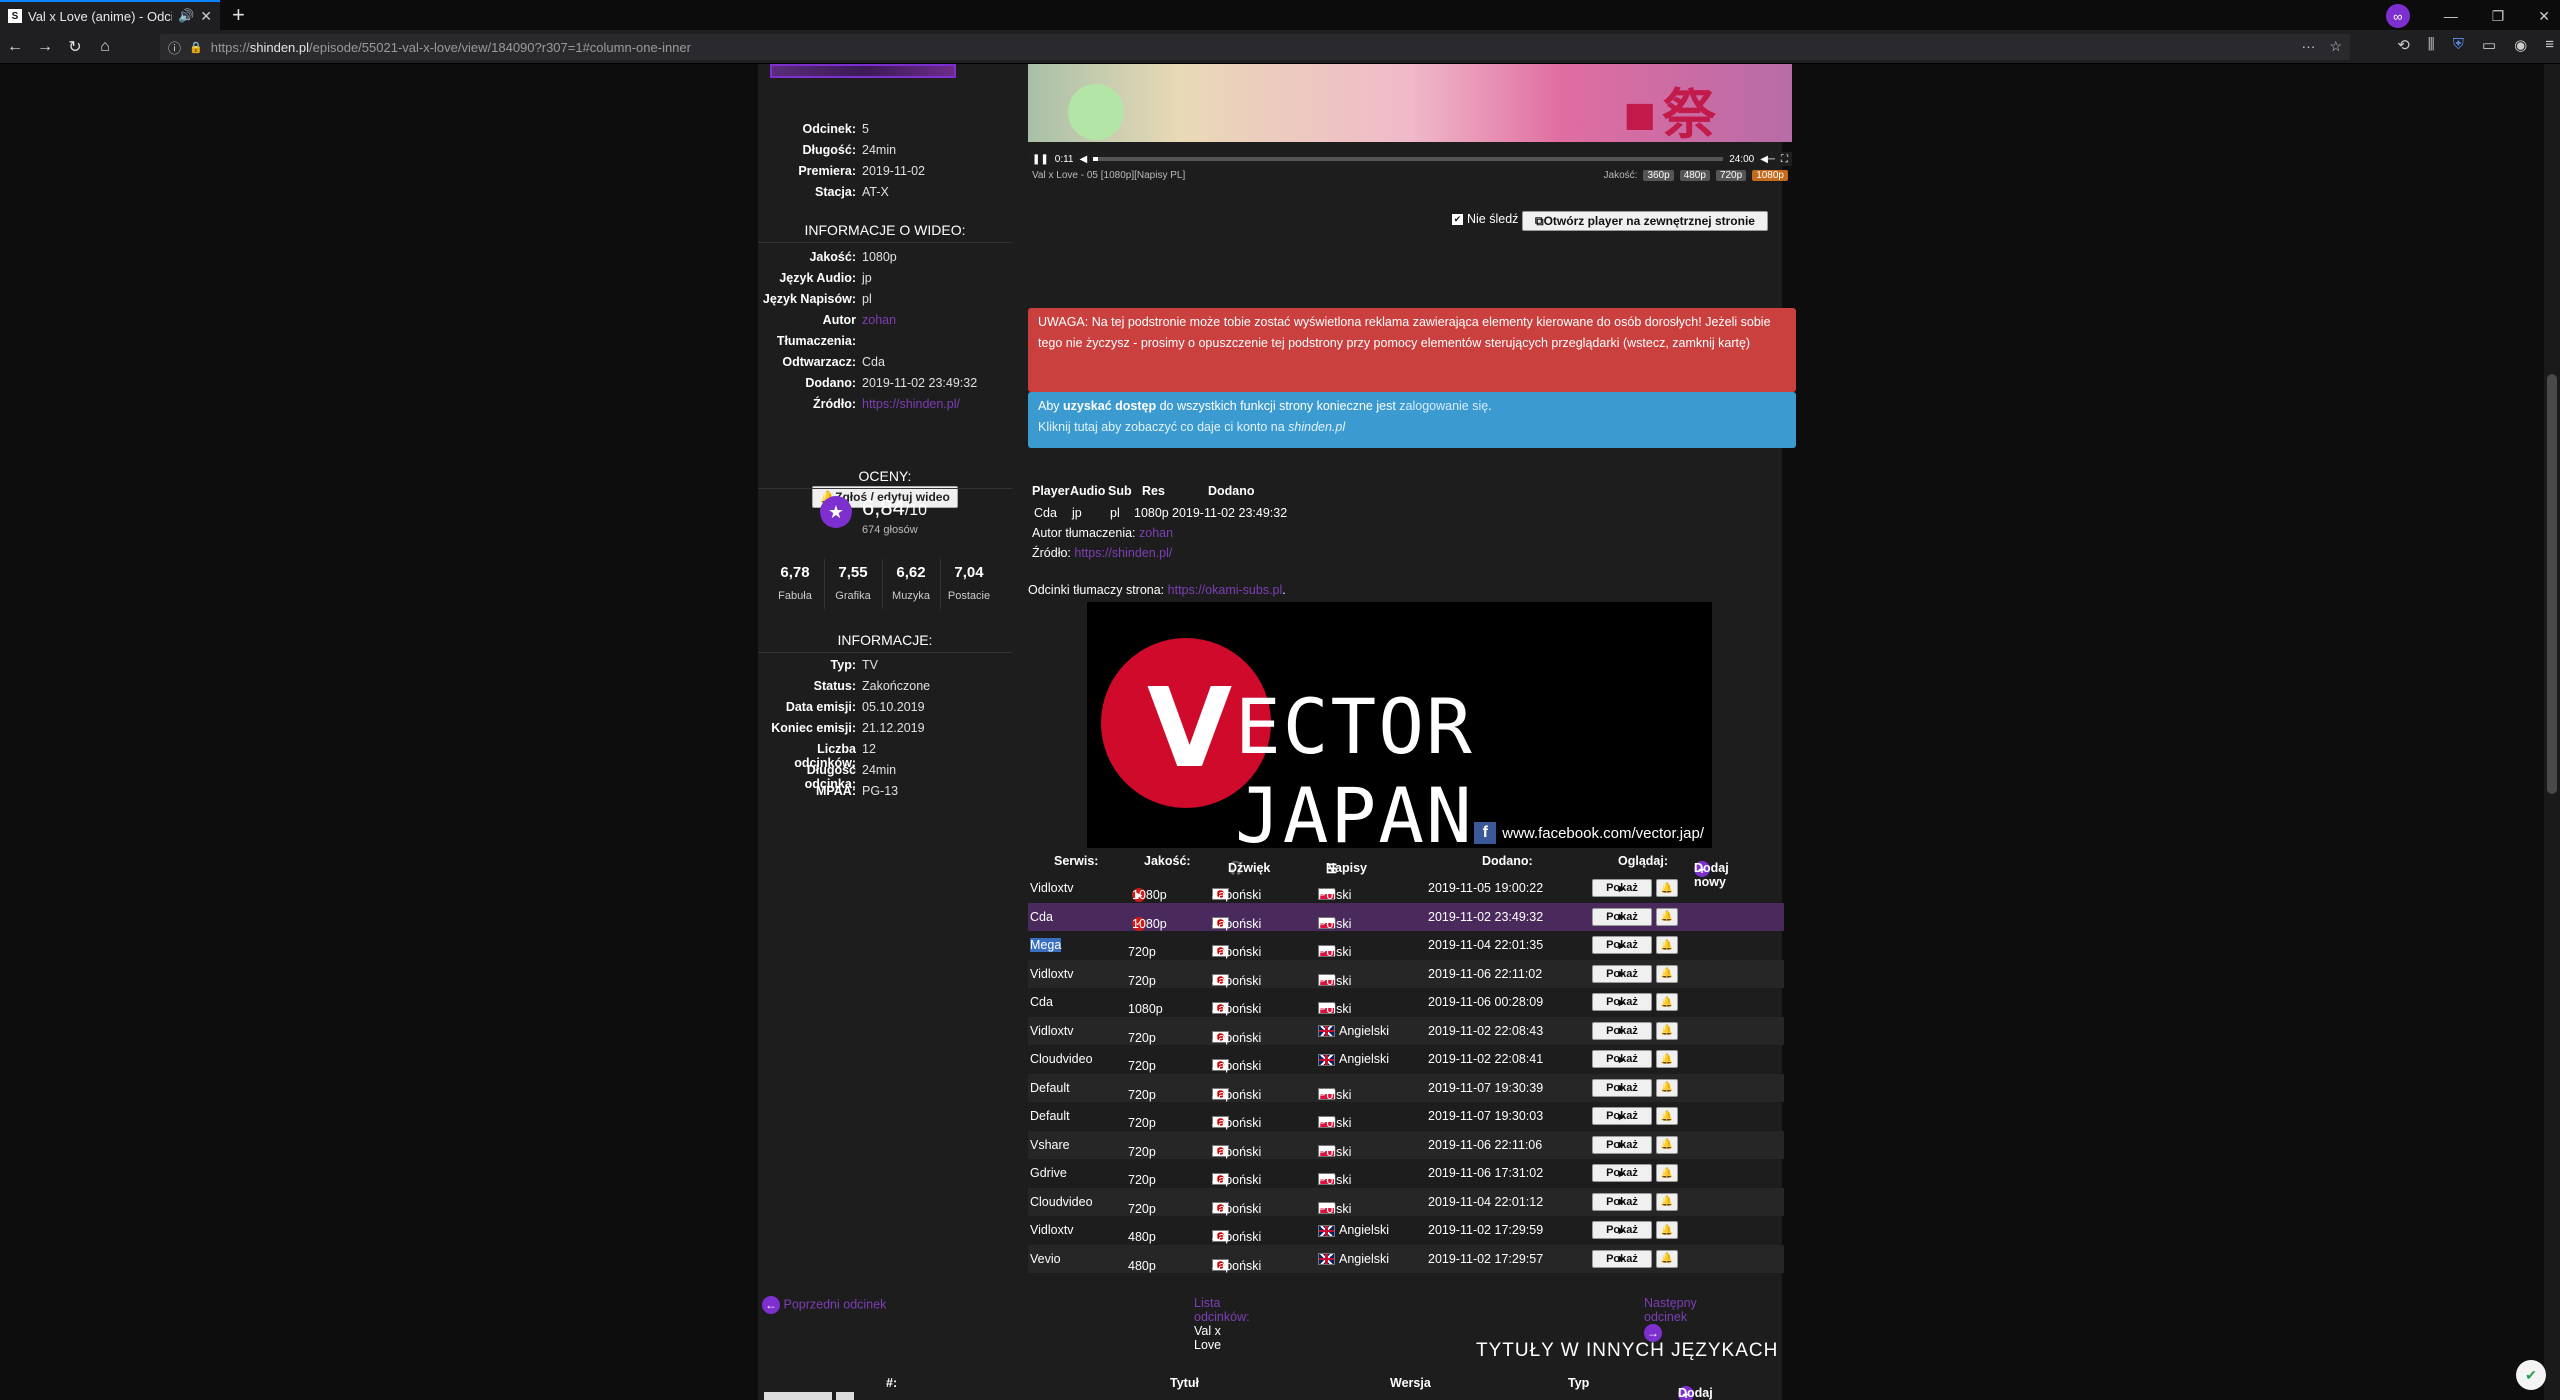  Describe the element at coordinates (1784, 159) in the screenshot. I see `fullscreen-icon: ⛶` at that location.